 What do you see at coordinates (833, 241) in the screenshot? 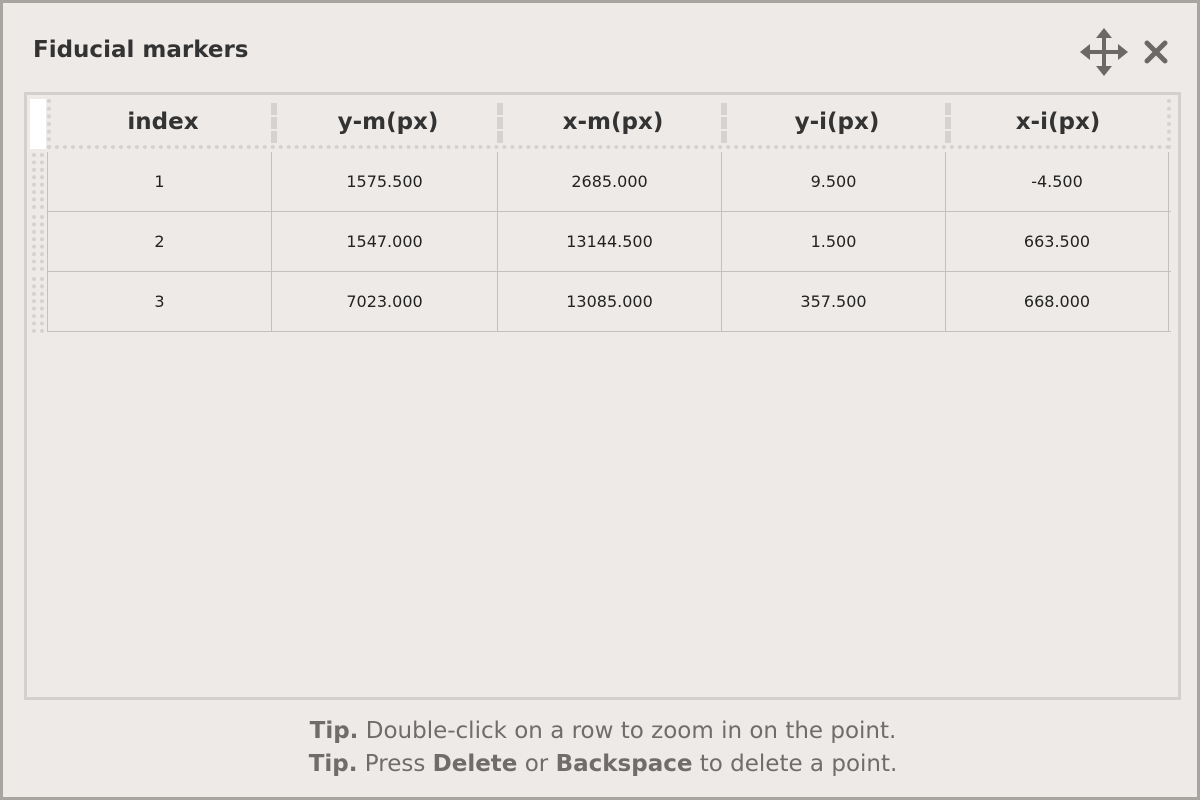
I see `cell-y-i: 1.500` at bounding box center [833, 241].